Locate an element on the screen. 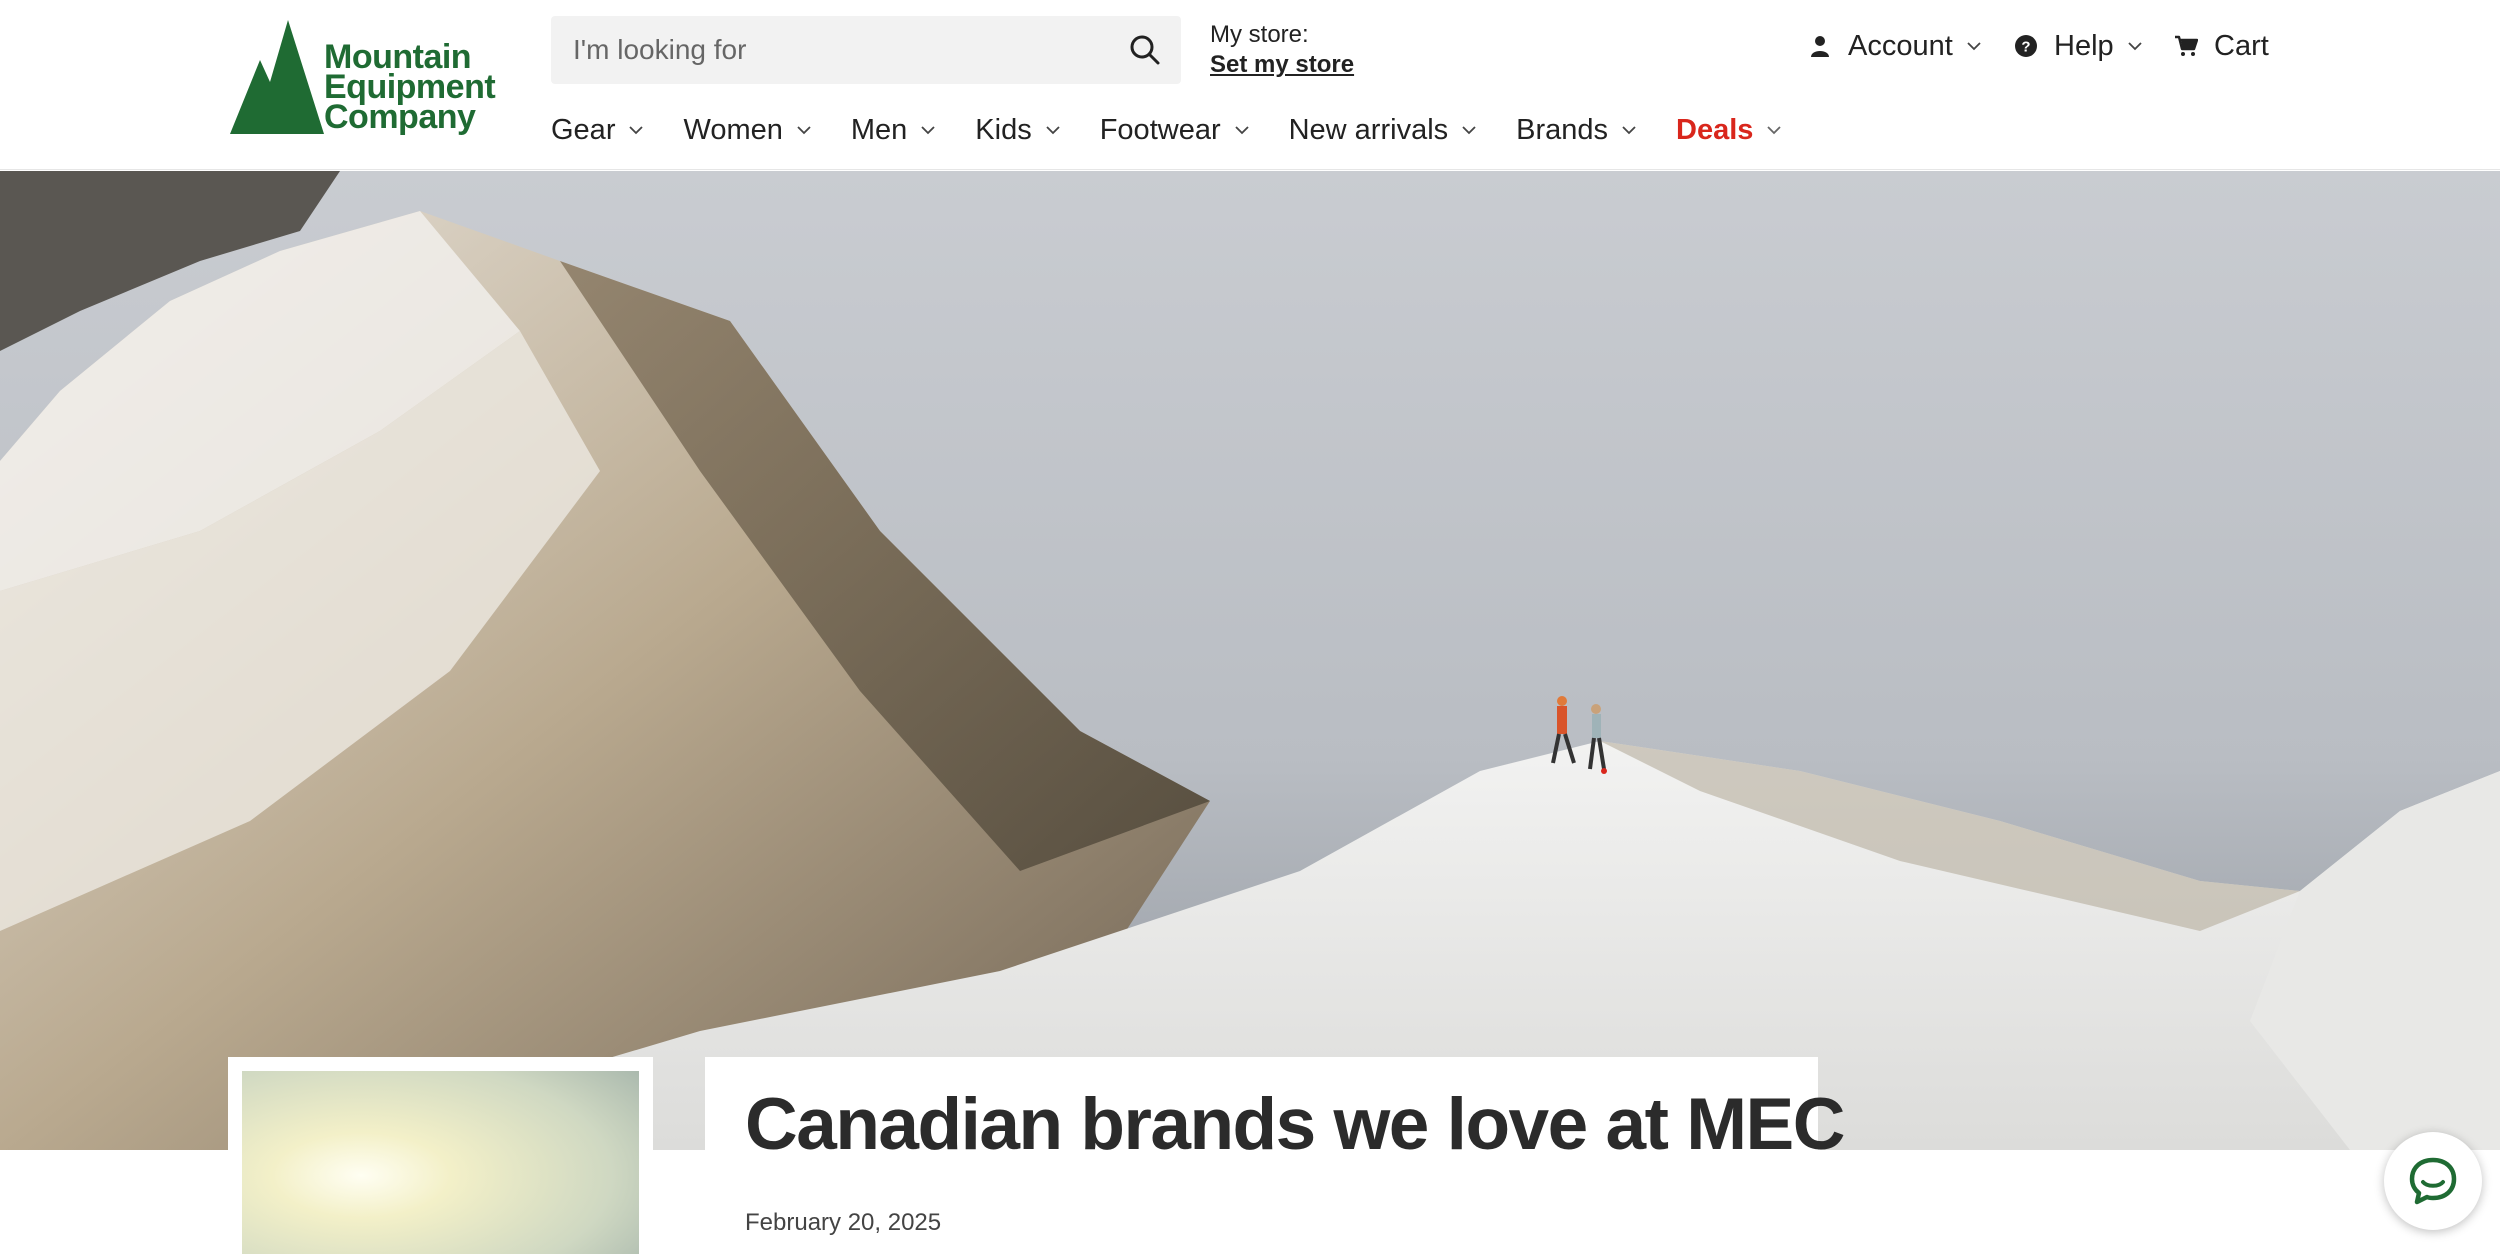  nav-item-new-arrivals: New arrivals is located at coordinates (1384, 130).